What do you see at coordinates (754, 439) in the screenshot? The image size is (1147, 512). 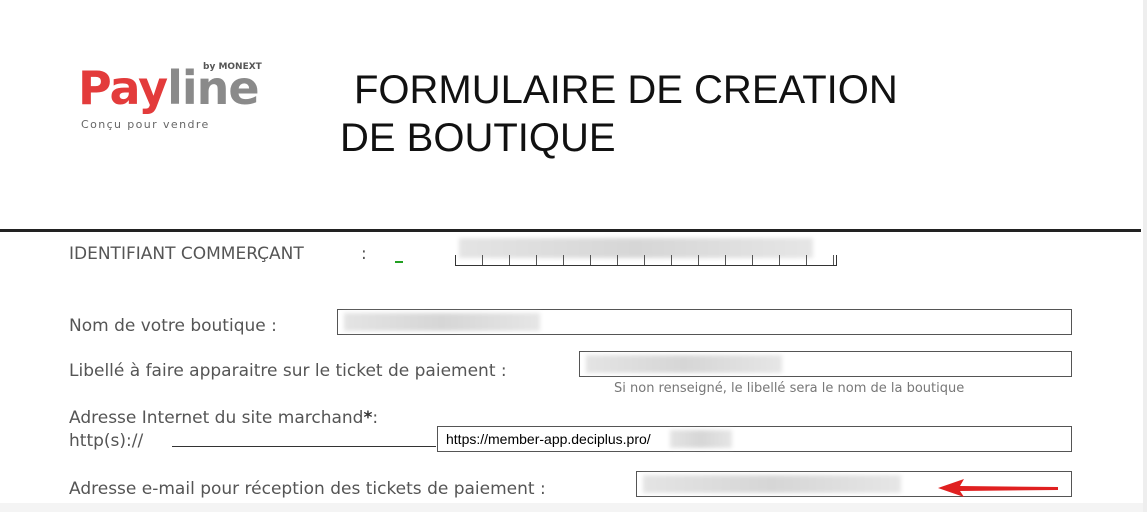 I see `website-field: https://member-app.deciplus.pro/` at bounding box center [754, 439].